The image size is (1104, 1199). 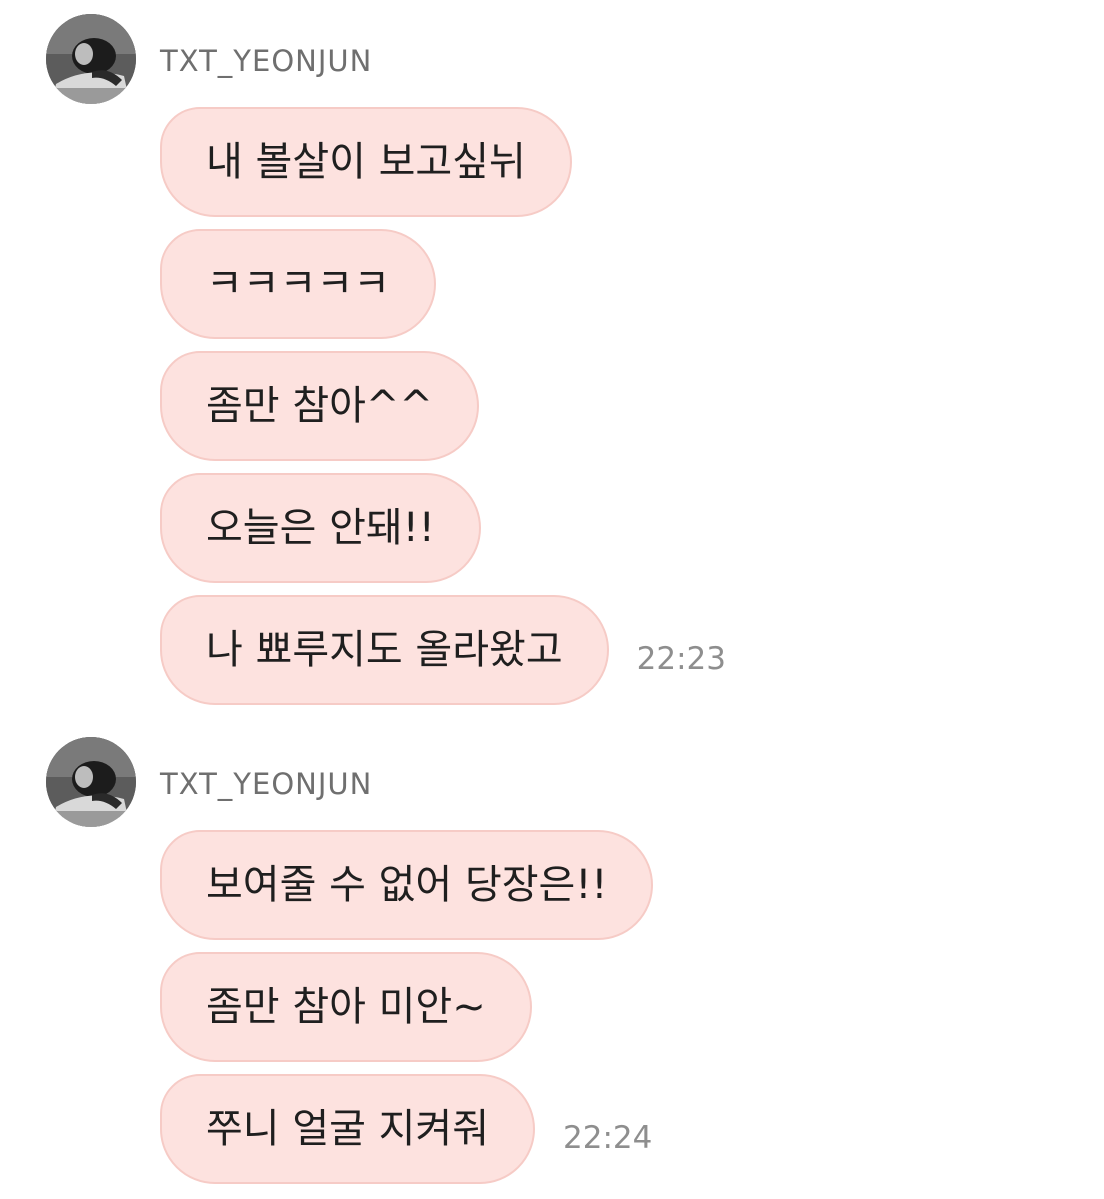 I want to click on message-row: 쭈니 얼굴 지켜줘 22:24, so click(x=610, y=1129).